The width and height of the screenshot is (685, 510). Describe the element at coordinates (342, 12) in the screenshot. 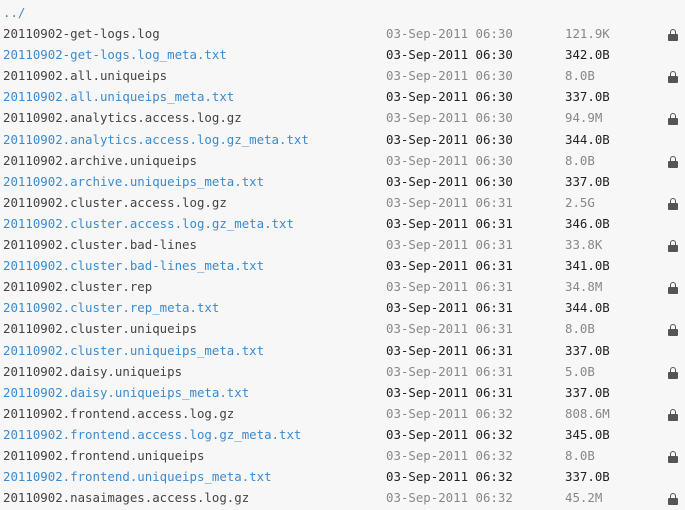

I see `parent-row: ../` at that location.